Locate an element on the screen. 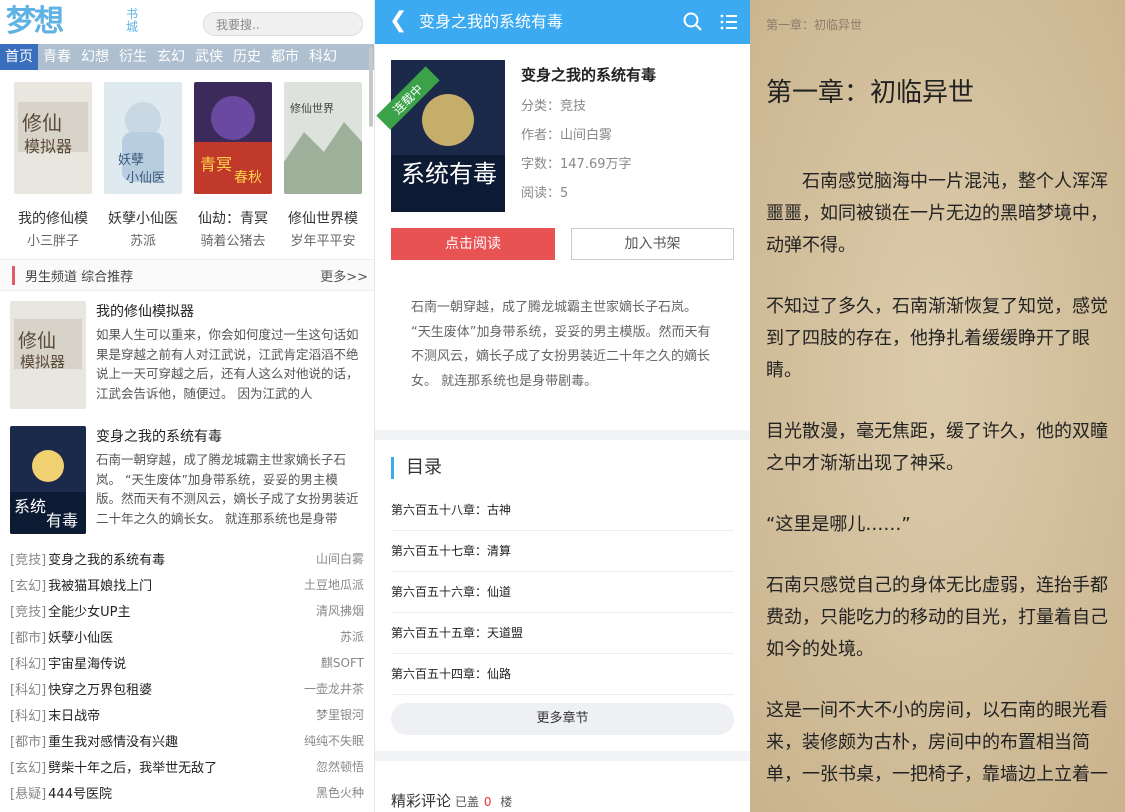  book-cover: 青冥春秋 is located at coordinates (233, 138).